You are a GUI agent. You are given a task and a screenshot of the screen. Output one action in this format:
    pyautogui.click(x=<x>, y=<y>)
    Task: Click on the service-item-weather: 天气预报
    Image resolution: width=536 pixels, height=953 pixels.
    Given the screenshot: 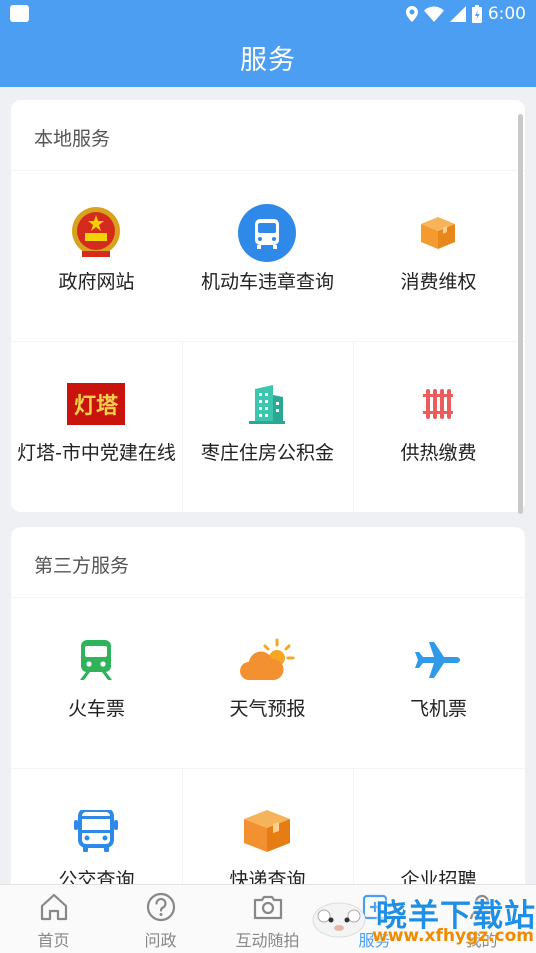 What is the action you would take?
    pyautogui.click(x=267, y=683)
    